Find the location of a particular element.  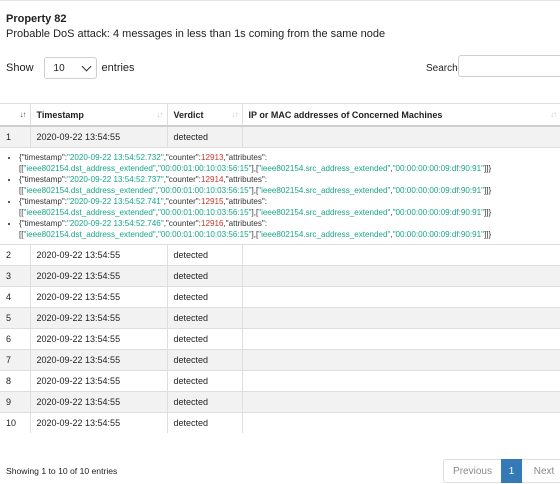

column-header-index: ↓↑ is located at coordinates (15, 115).